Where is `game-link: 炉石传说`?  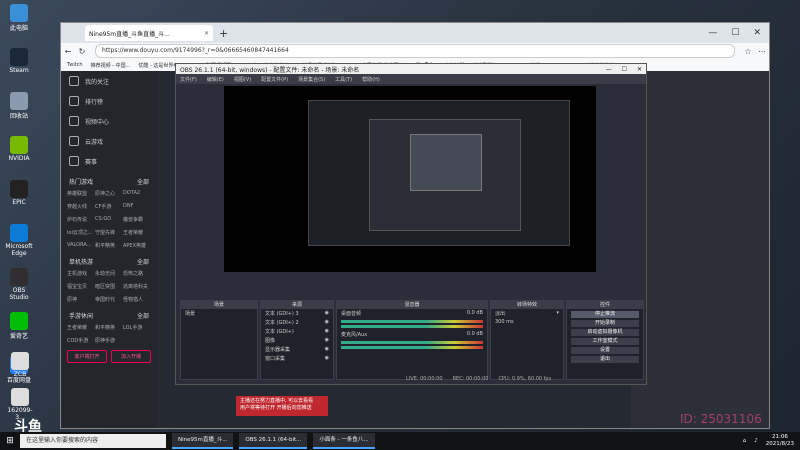
game-link: 炉石传说 is located at coordinates (81, 219).